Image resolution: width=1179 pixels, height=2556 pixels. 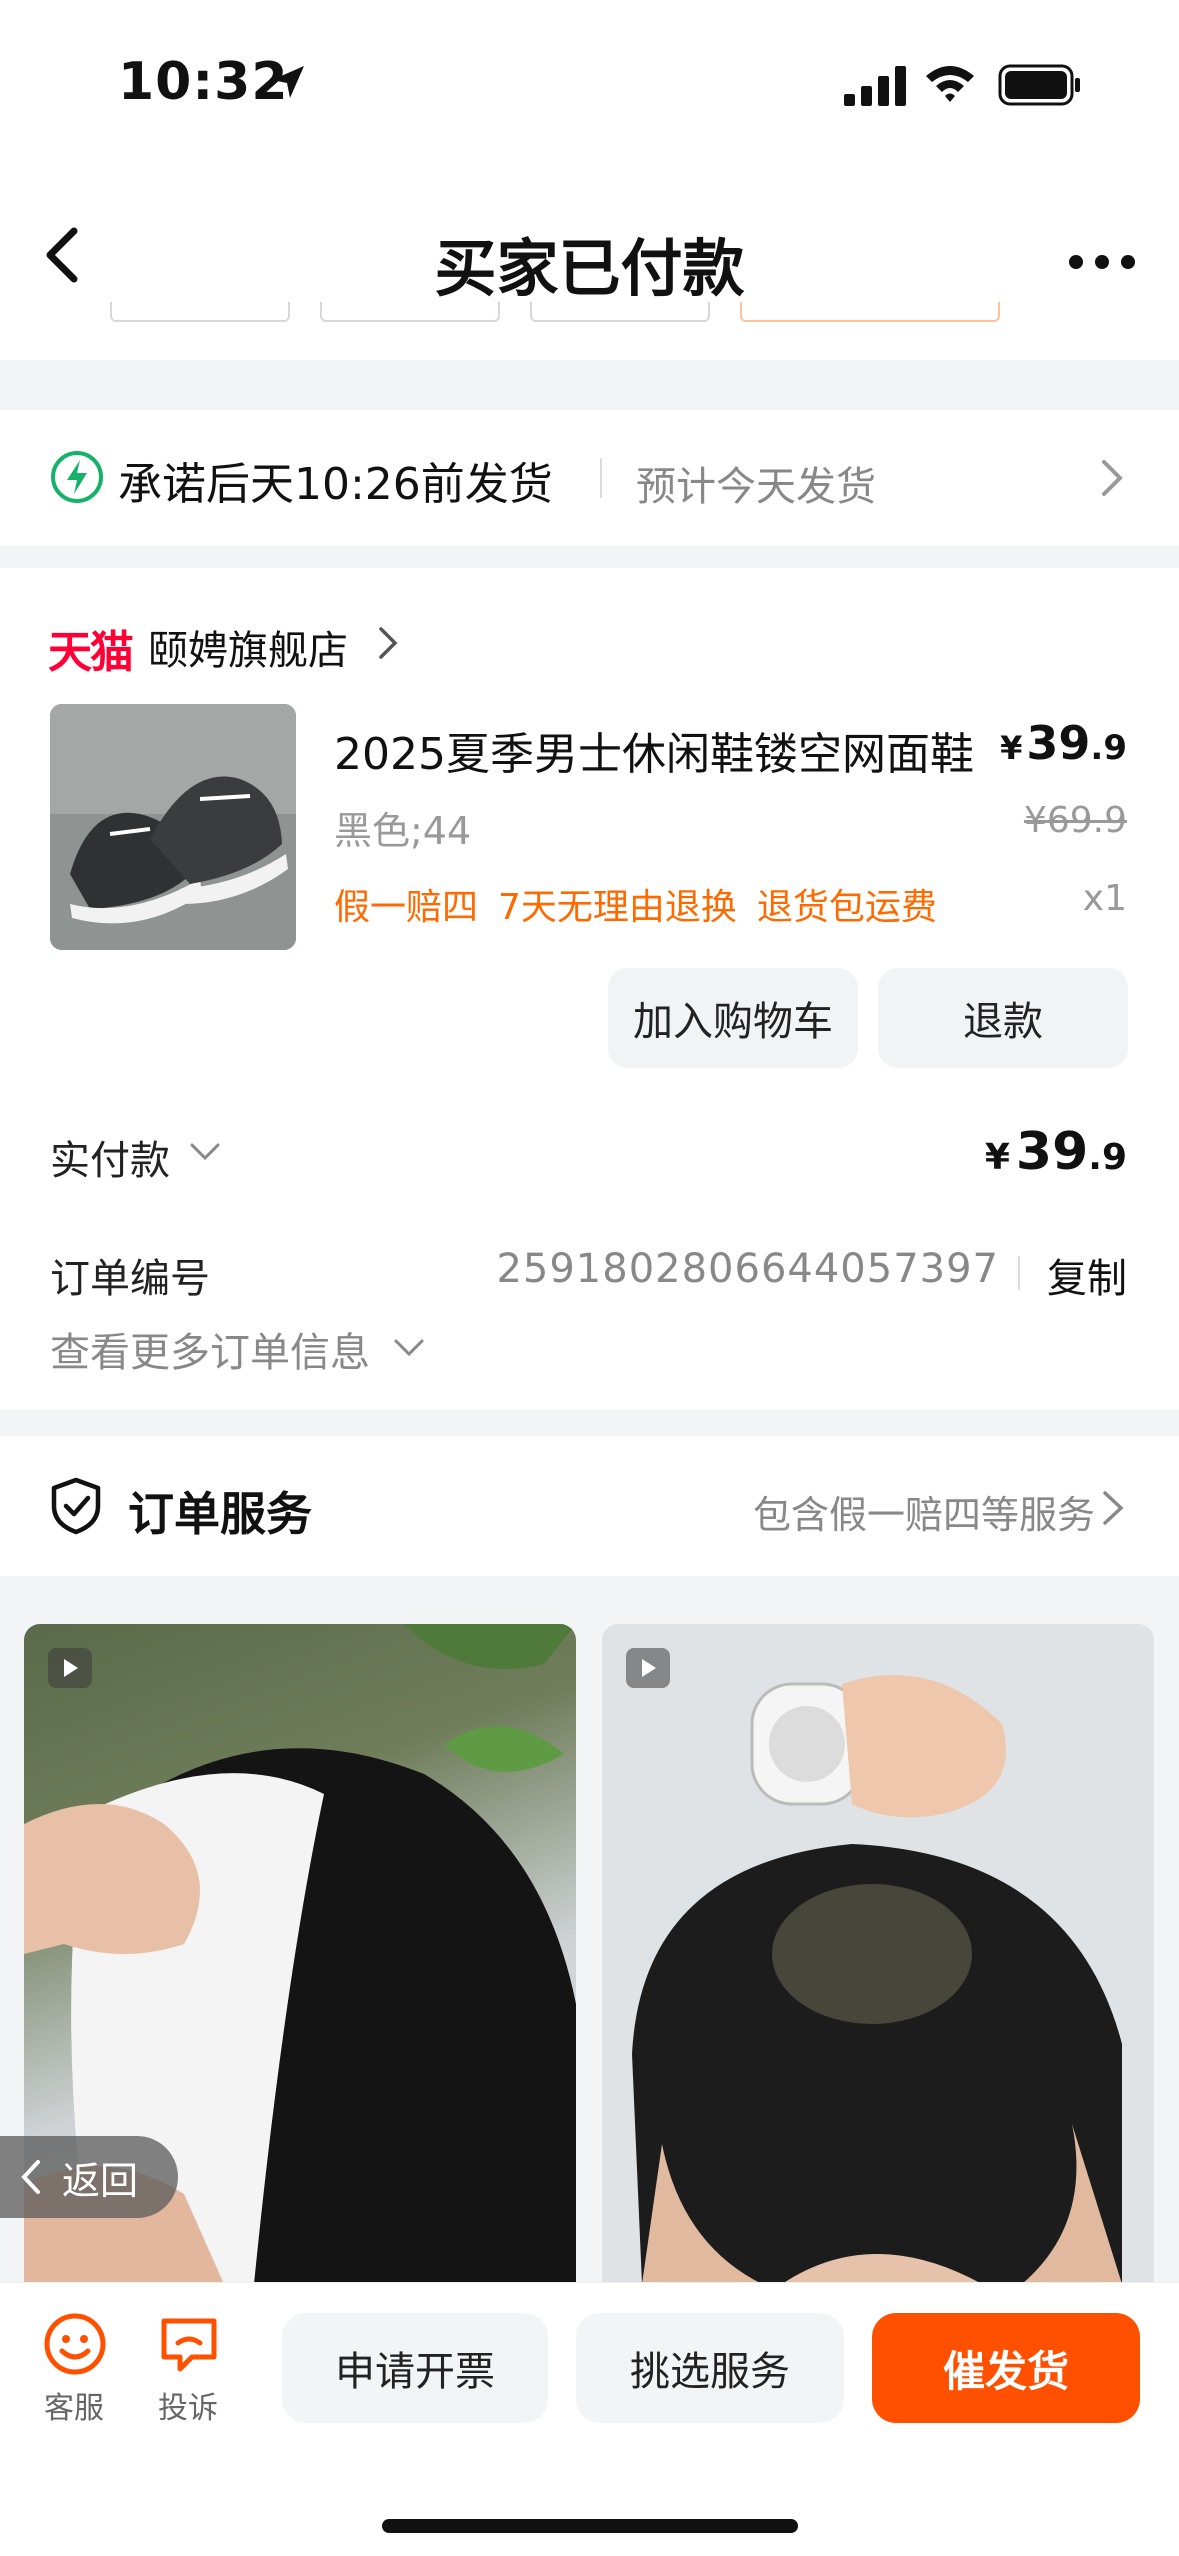 I want to click on status-time: 10:32, so click(x=203, y=82).